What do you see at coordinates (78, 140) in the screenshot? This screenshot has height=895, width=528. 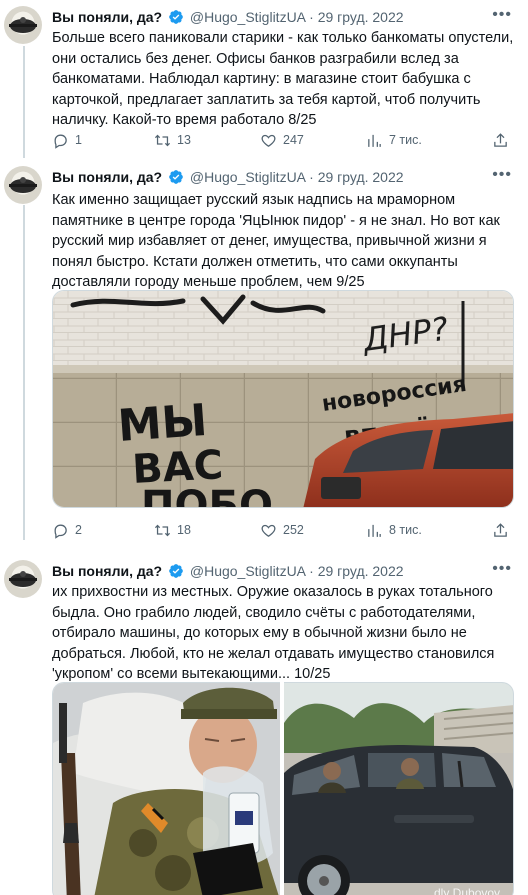 I see `reply-count: 1` at bounding box center [78, 140].